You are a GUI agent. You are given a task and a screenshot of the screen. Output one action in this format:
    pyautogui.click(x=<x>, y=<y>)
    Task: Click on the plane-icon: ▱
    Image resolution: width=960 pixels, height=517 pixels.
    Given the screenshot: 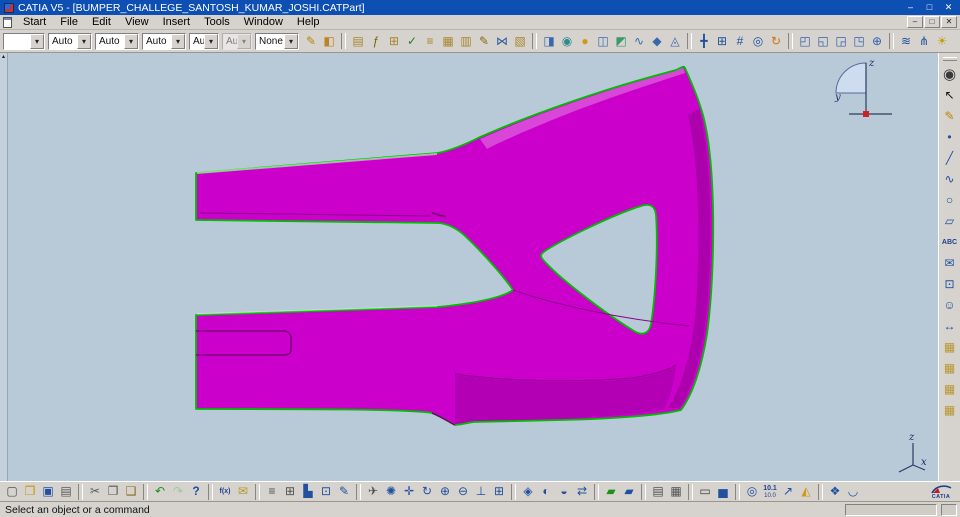 What is the action you would take?
    pyautogui.click(x=950, y=221)
    